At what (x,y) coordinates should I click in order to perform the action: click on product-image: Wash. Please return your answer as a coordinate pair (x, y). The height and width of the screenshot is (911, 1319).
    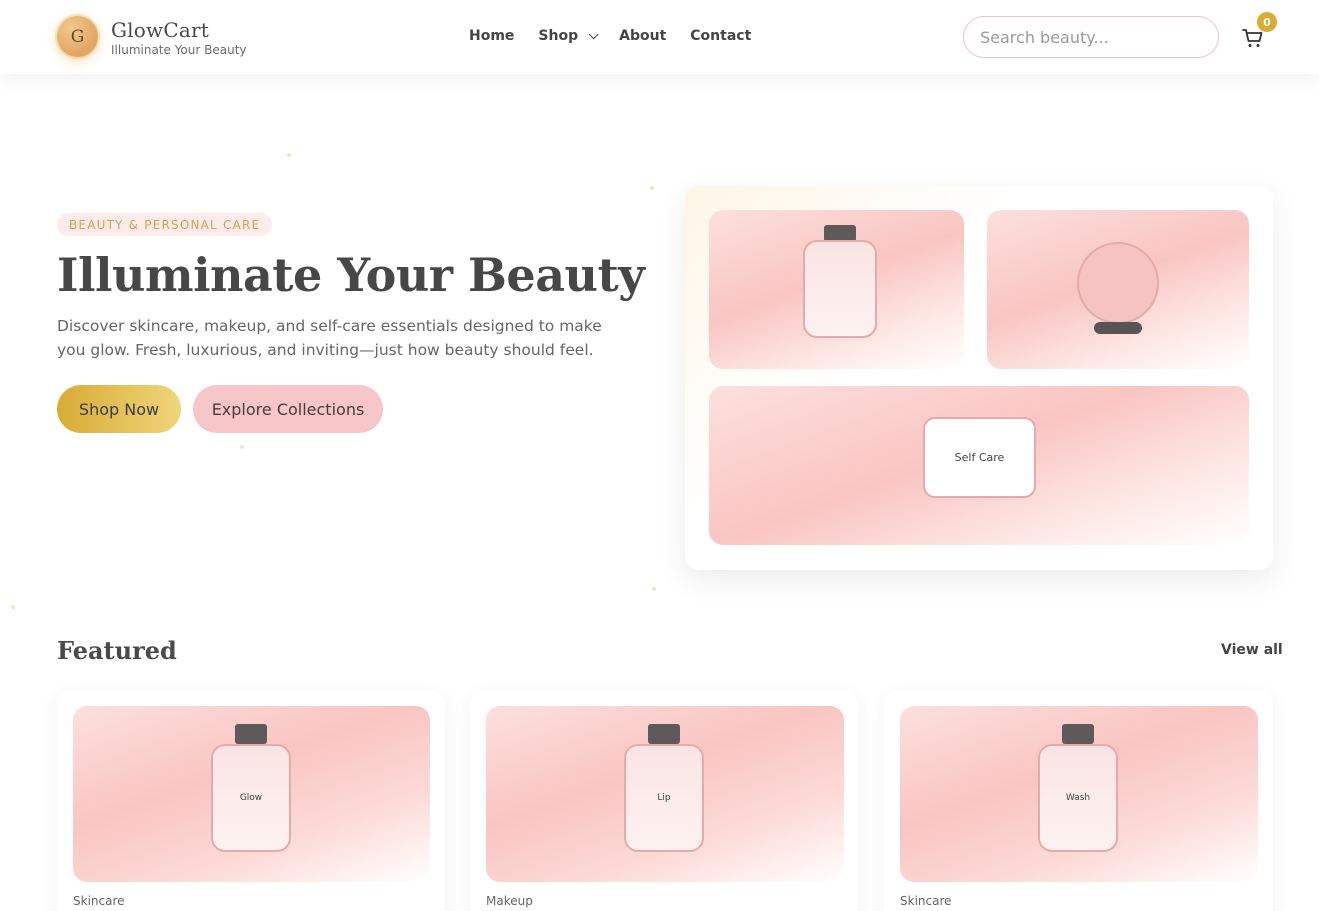
    Looking at the image, I should click on (1079, 794).